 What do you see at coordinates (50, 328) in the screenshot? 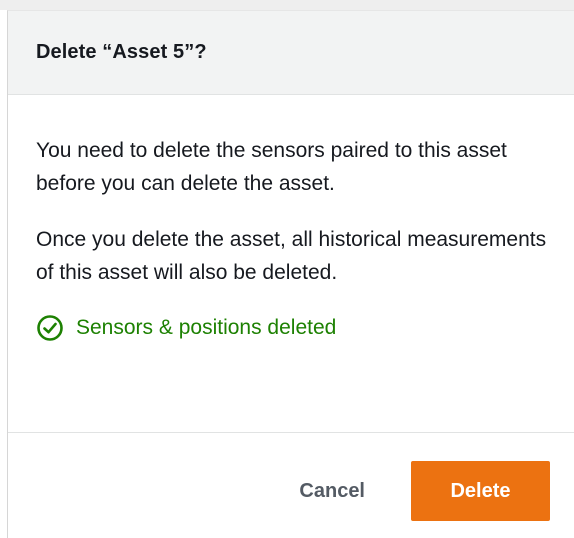
I see `check-circle-icon` at bounding box center [50, 328].